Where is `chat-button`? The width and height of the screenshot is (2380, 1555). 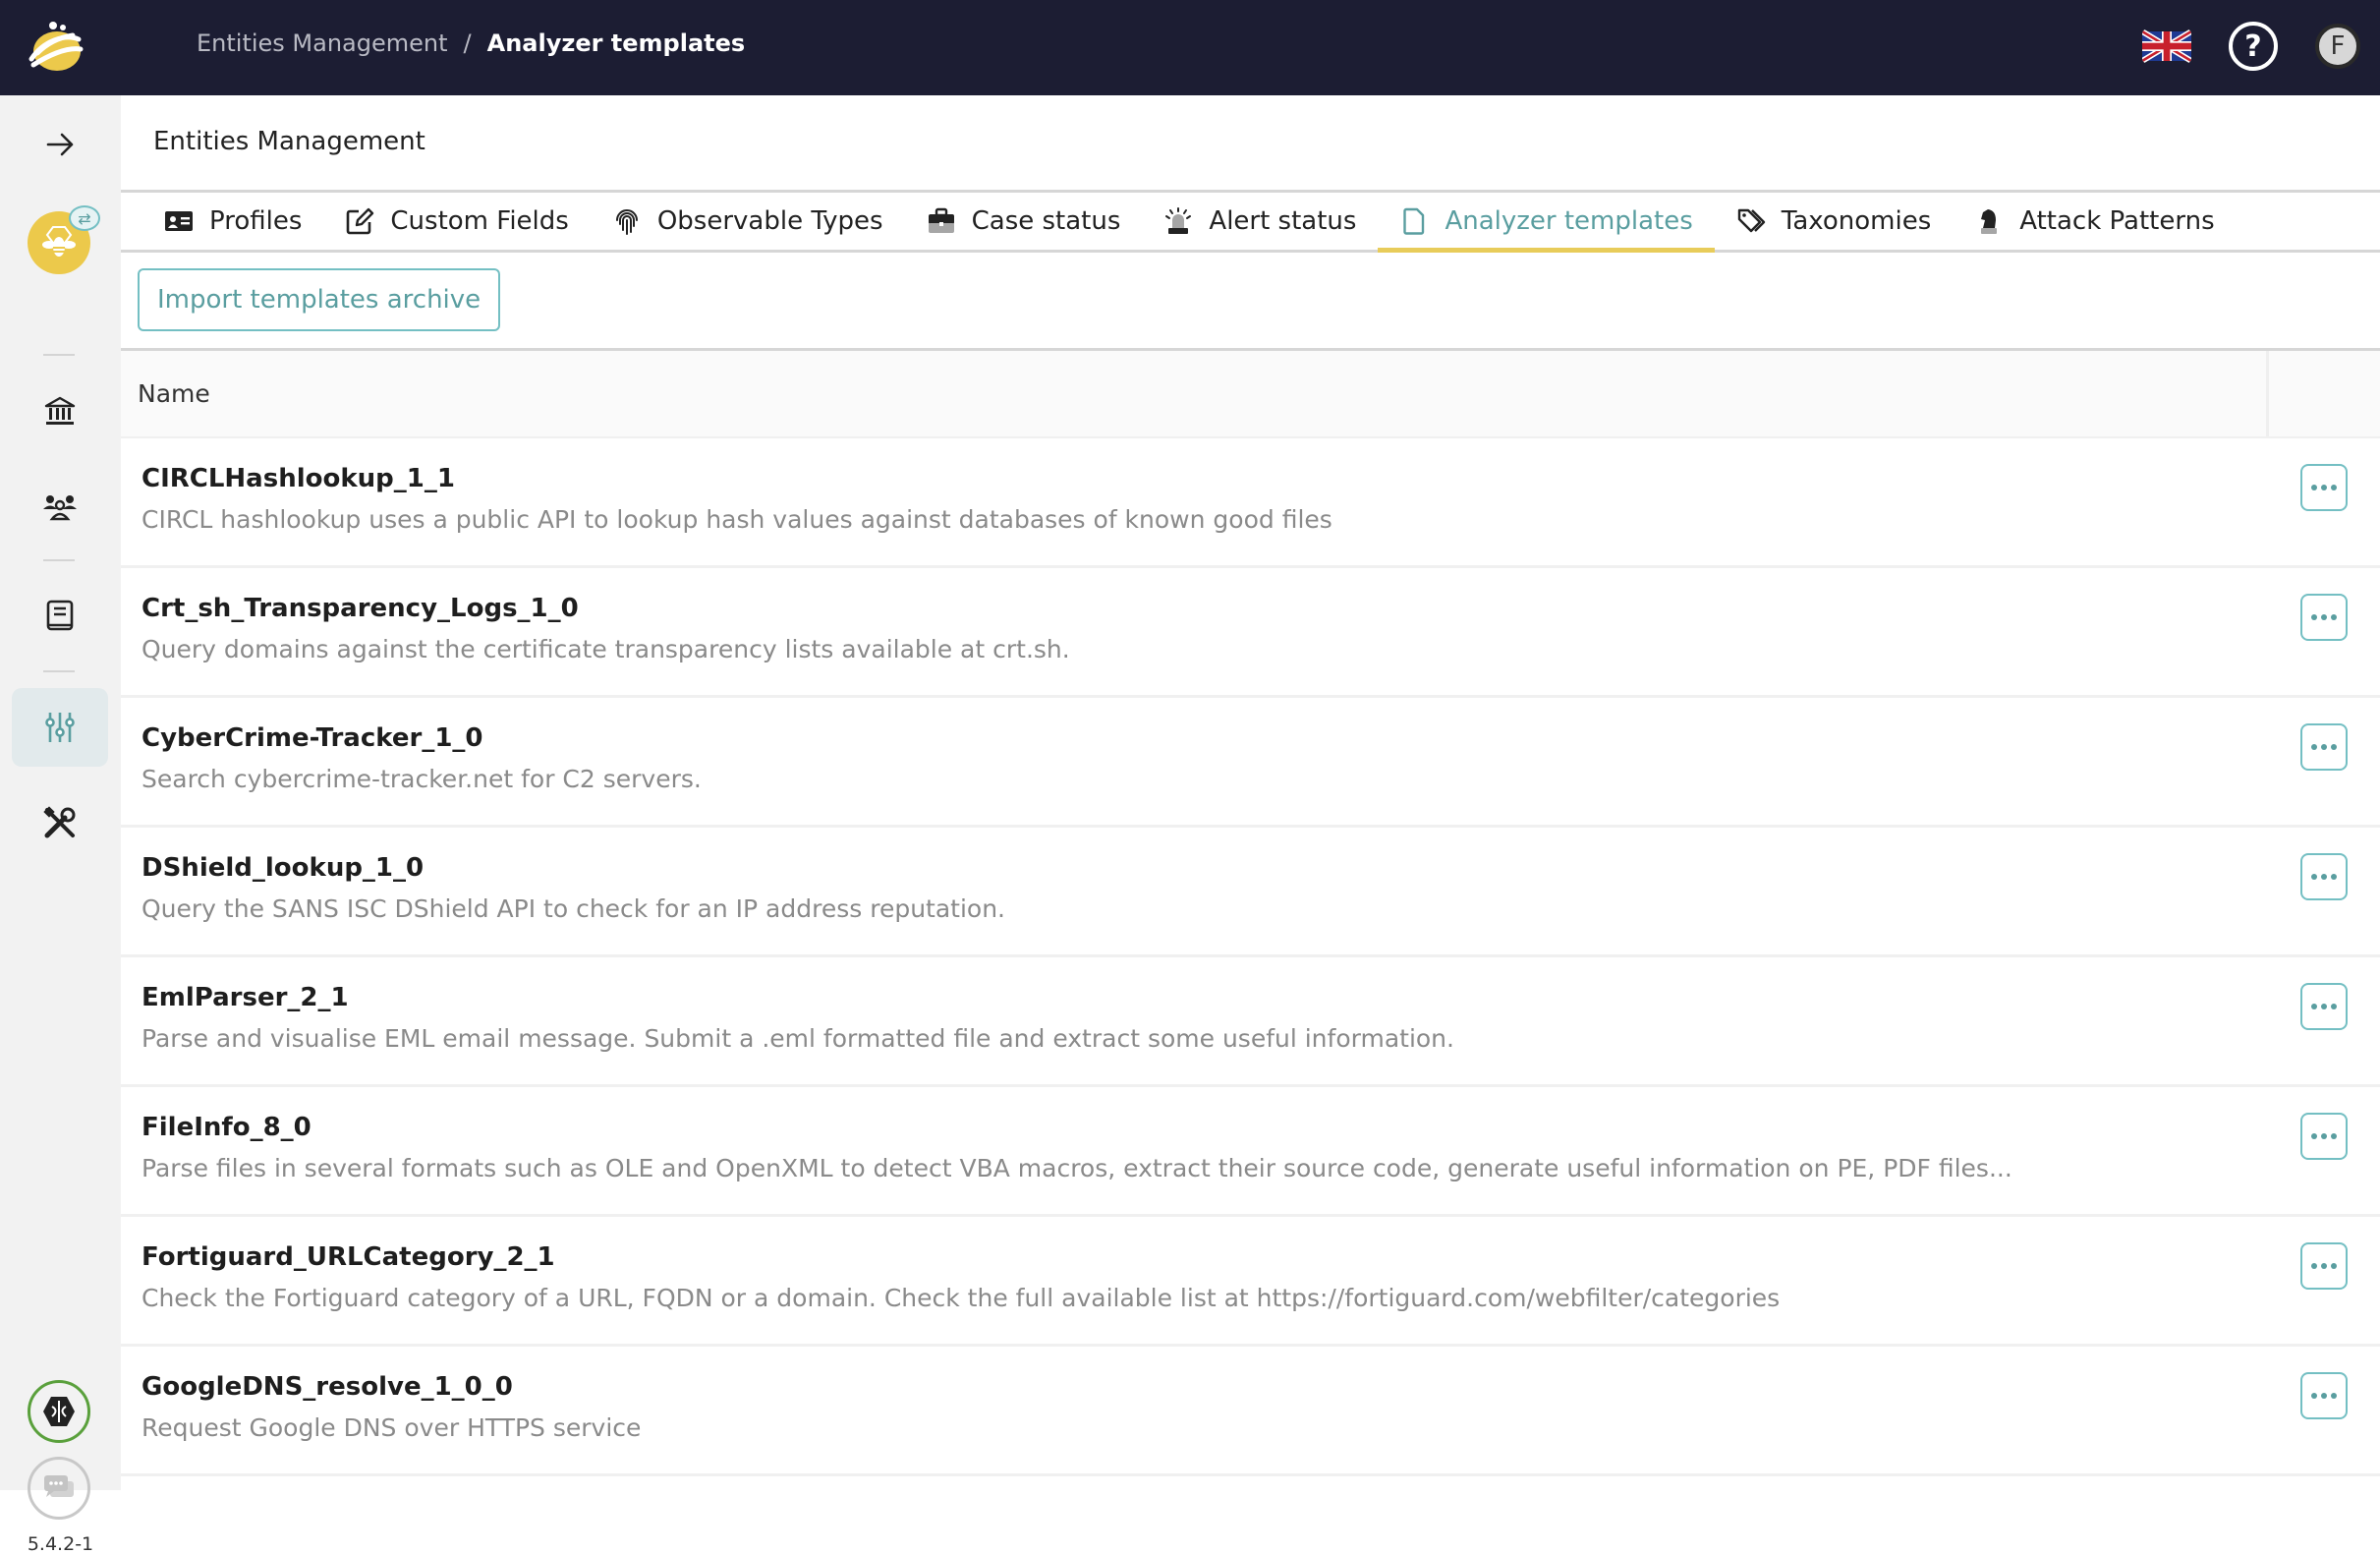 chat-button is located at coordinates (59, 1488).